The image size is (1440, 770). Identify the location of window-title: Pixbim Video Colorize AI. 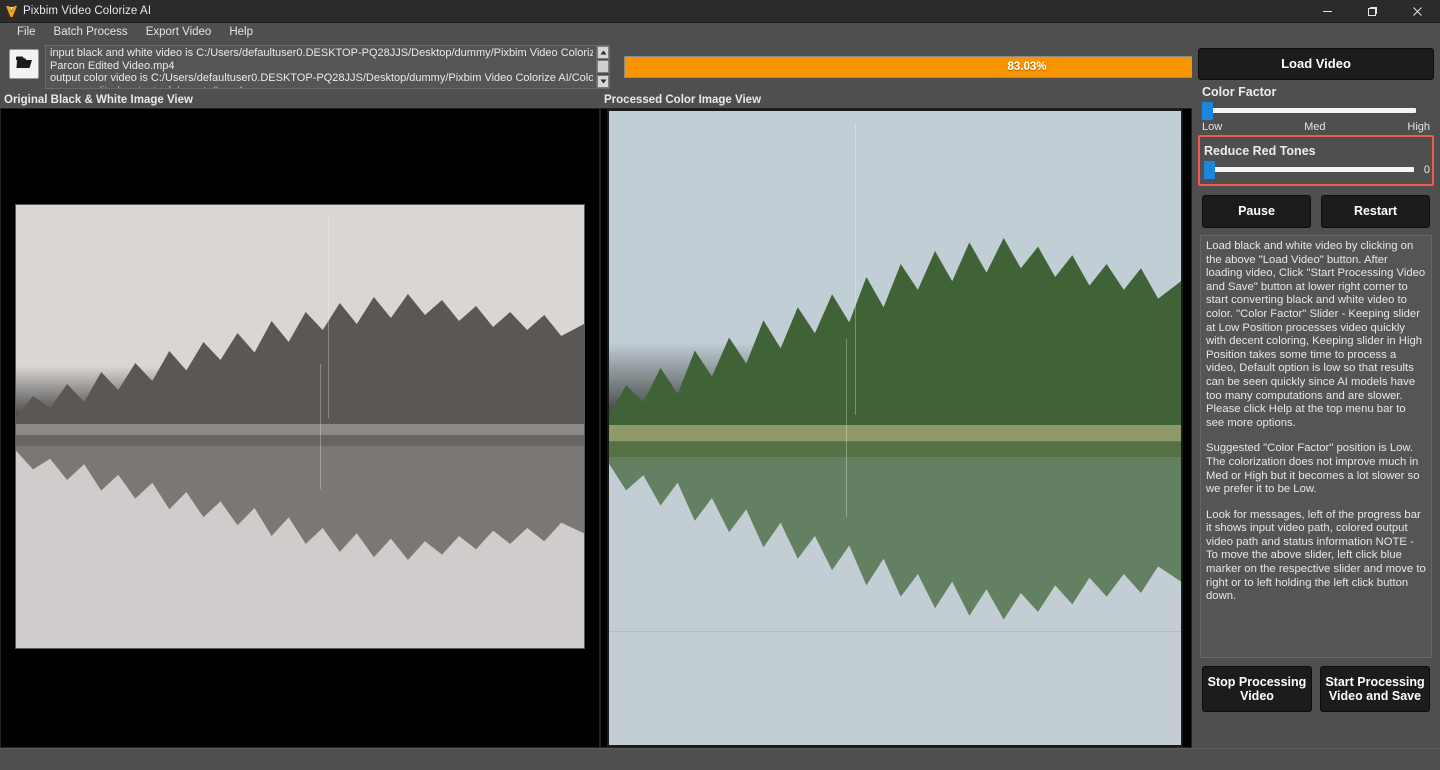
(87, 11).